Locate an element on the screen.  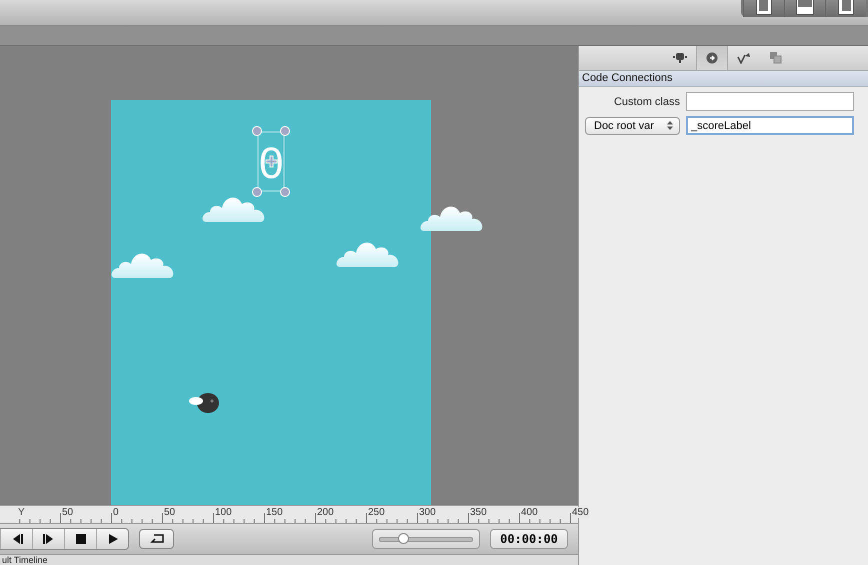
play-icon is located at coordinates (113, 539).